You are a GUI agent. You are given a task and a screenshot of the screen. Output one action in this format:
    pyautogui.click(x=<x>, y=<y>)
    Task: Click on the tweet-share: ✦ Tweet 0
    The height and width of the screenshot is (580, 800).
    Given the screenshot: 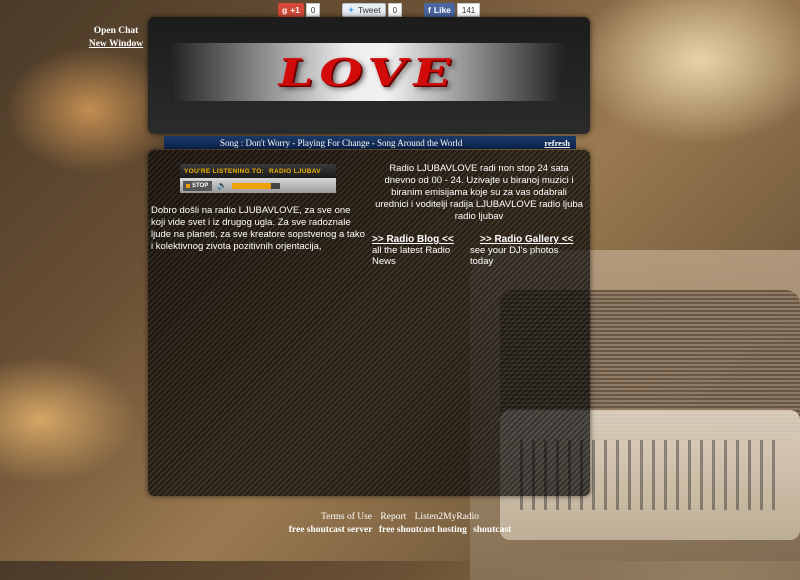 What is the action you would take?
    pyautogui.click(x=372, y=10)
    